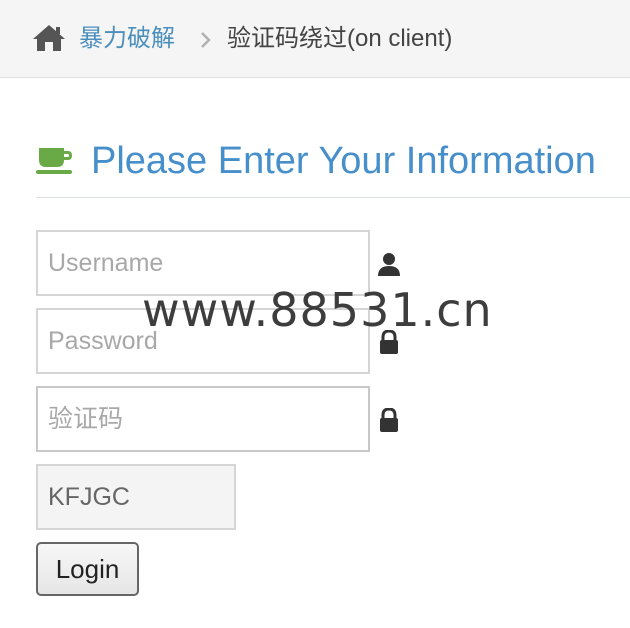 This screenshot has height=628, width=630. What do you see at coordinates (87, 569) in the screenshot?
I see `login-button: Login` at bounding box center [87, 569].